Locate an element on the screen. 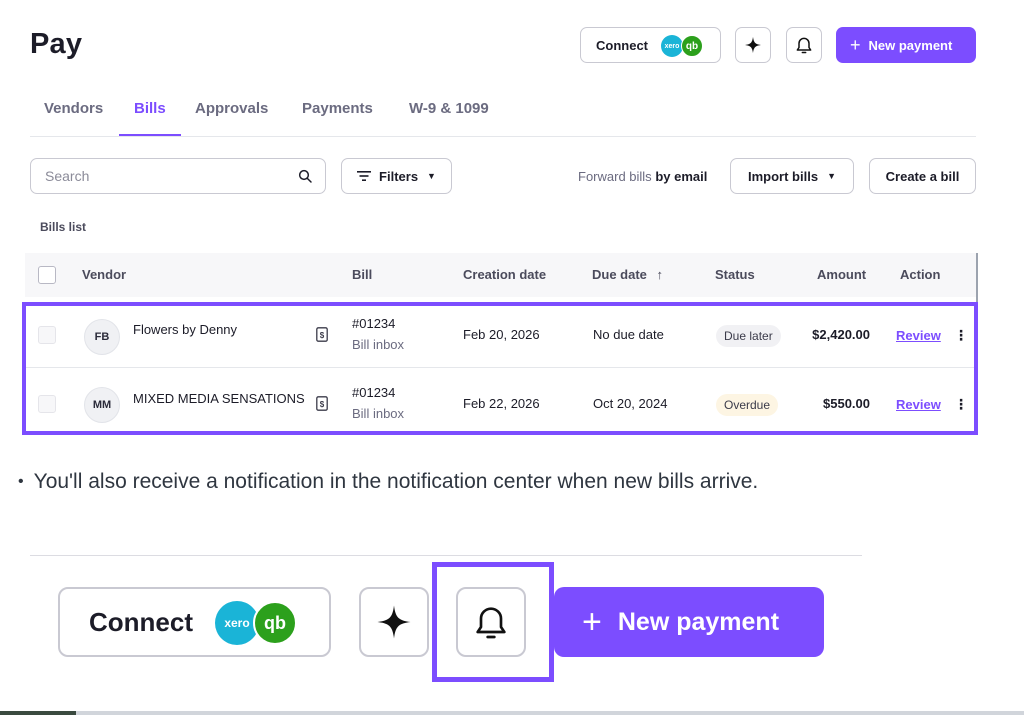  zoomed-ai-assistant-button is located at coordinates (394, 622).